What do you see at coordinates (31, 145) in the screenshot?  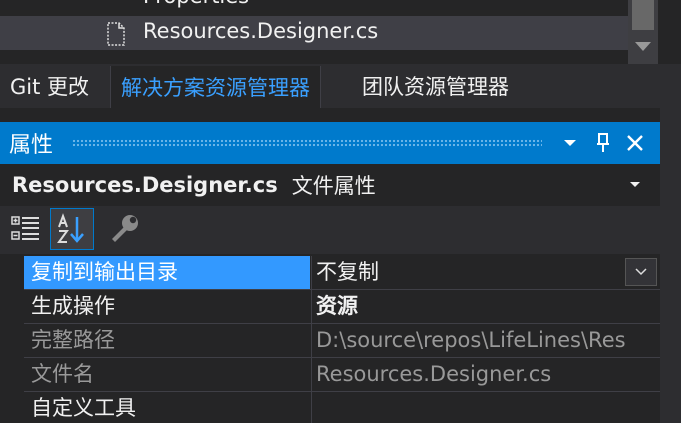 I see `properties-title: 属性` at bounding box center [31, 145].